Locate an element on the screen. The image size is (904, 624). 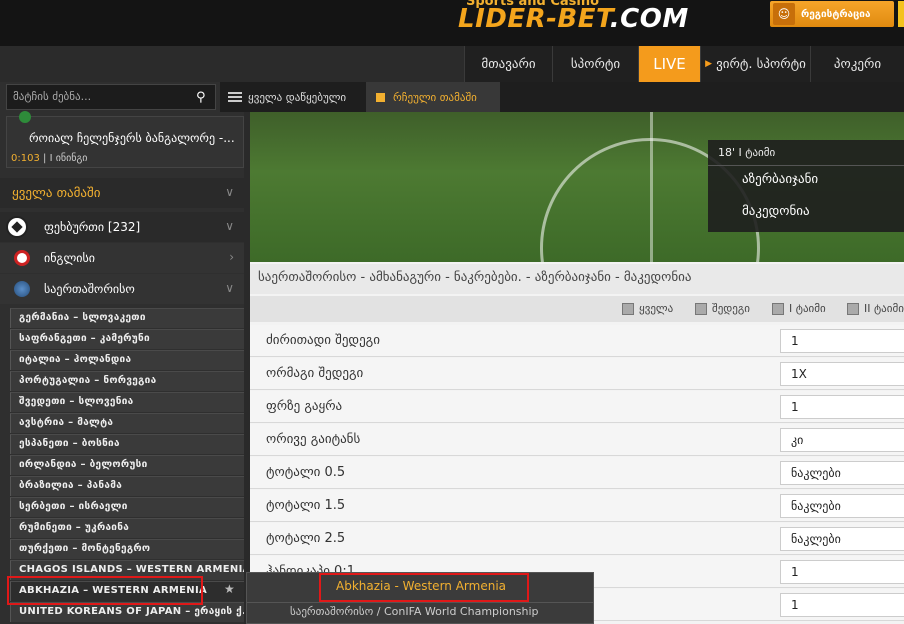
bet-label: ორმაგი შედეგი is located at coordinates (315, 373).